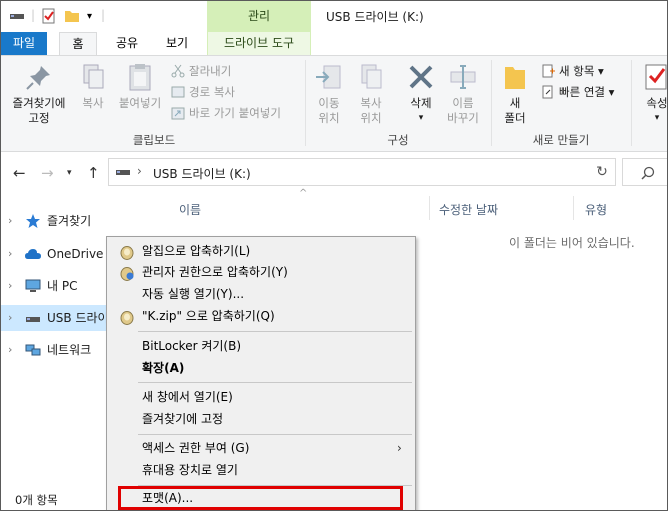 The width and height of the screenshot is (668, 511). Describe the element at coordinates (215, 272) in the screenshot. I see `menu-item-label: 관리자 권한으로 압축하기(Y)` at that location.